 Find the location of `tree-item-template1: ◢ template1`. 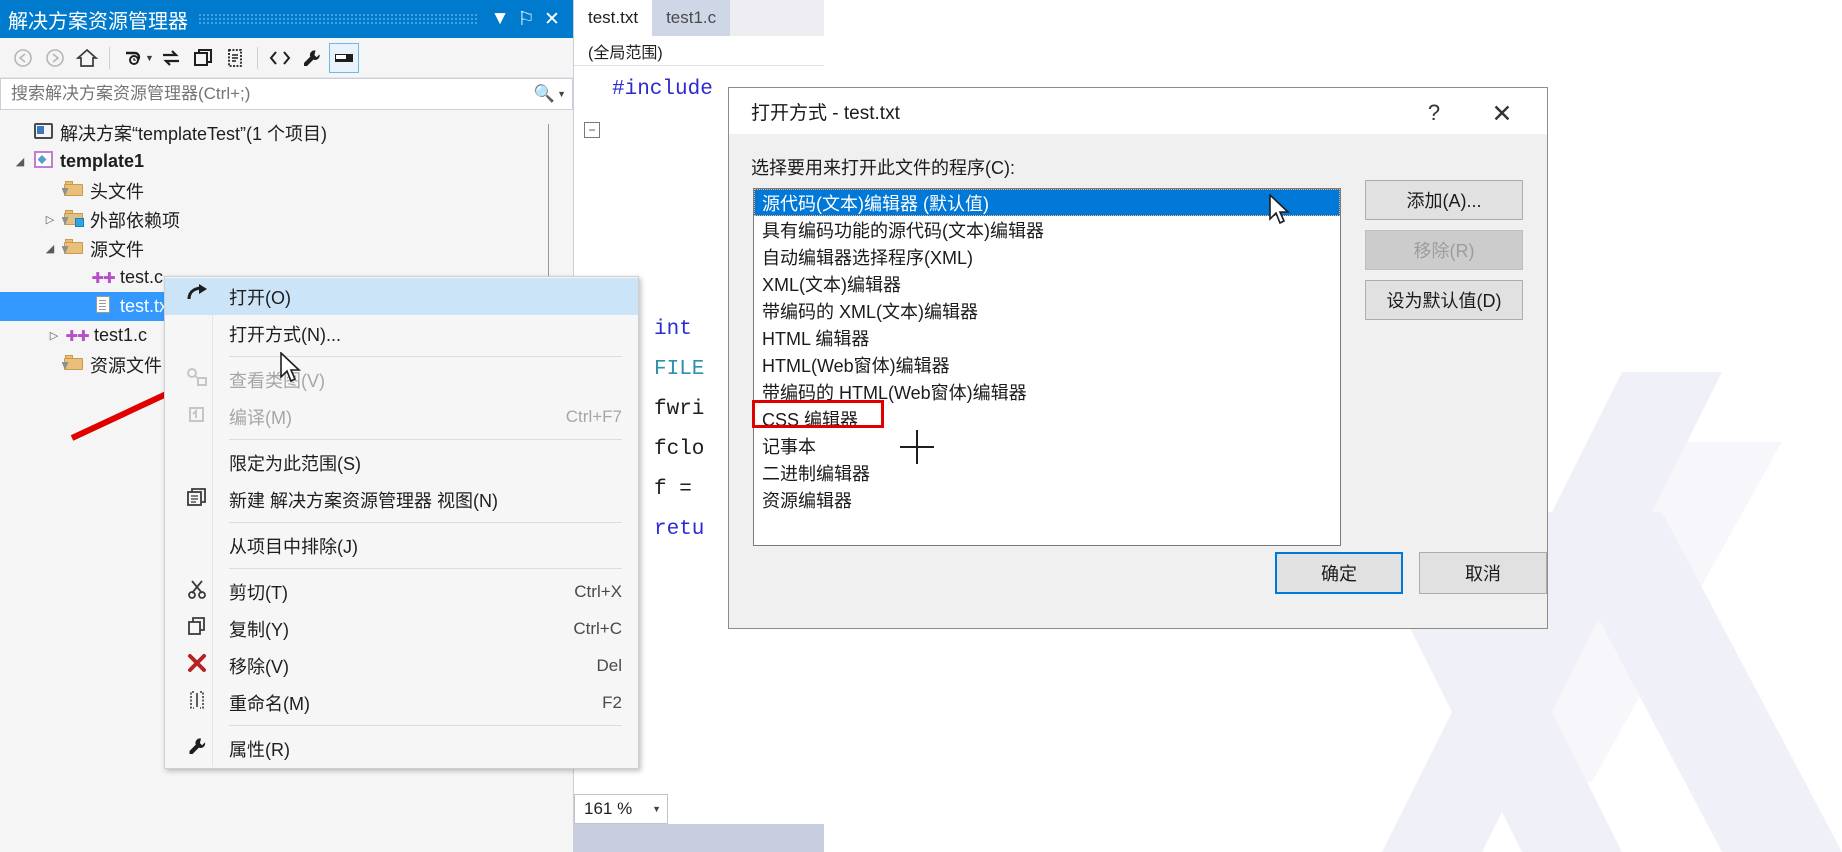

tree-item-template1: ◢ template1 is located at coordinates (286, 161).